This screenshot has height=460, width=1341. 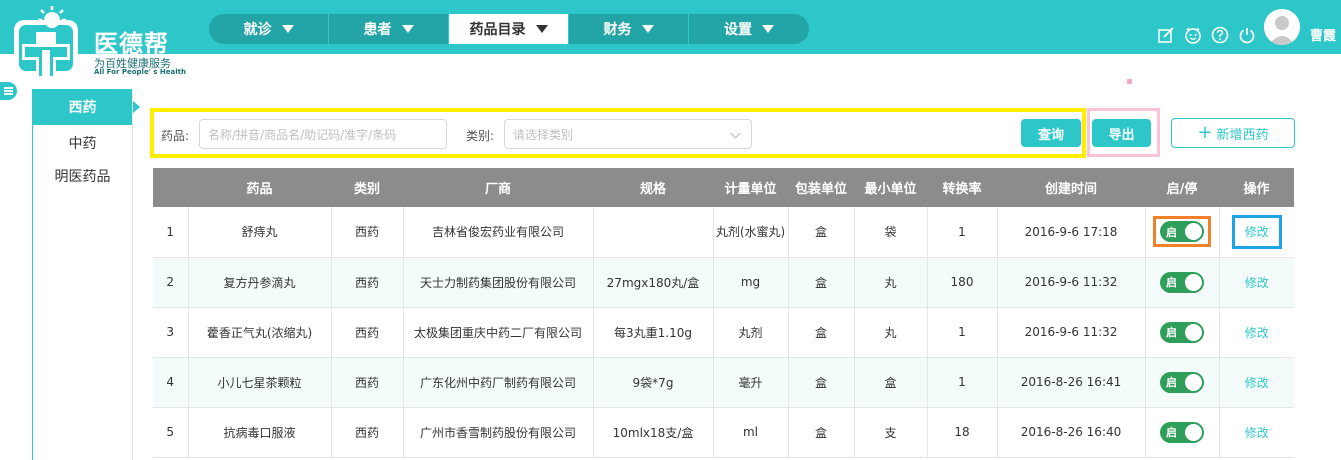 I want to click on cell-conversion-rate: 180, so click(x=961, y=282).